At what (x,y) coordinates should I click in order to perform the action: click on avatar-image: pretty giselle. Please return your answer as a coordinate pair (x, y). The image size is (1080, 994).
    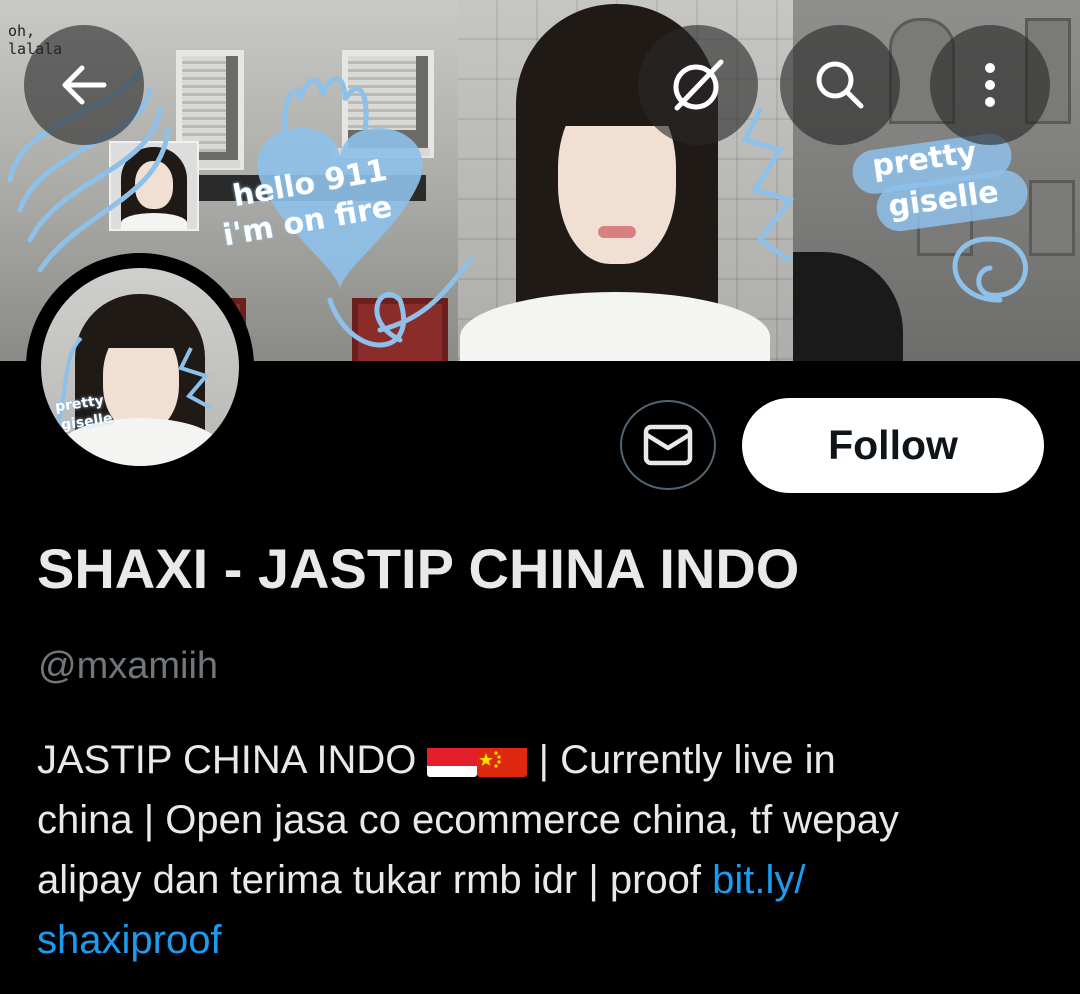
    Looking at the image, I should click on (140, 367).